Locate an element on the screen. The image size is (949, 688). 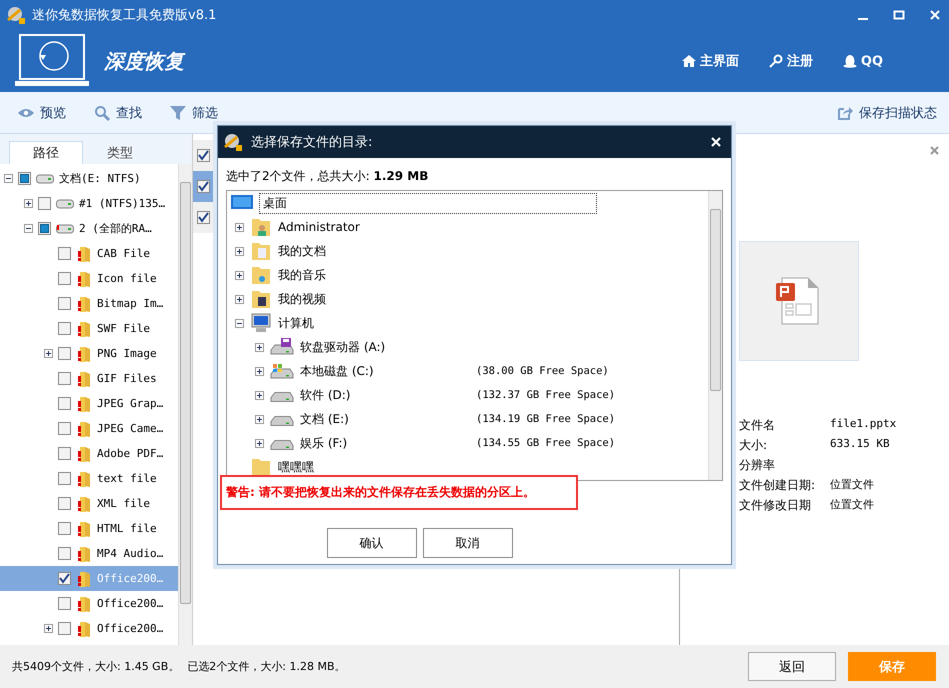
tree-label: CAB File is located at coordinates (123, 253).